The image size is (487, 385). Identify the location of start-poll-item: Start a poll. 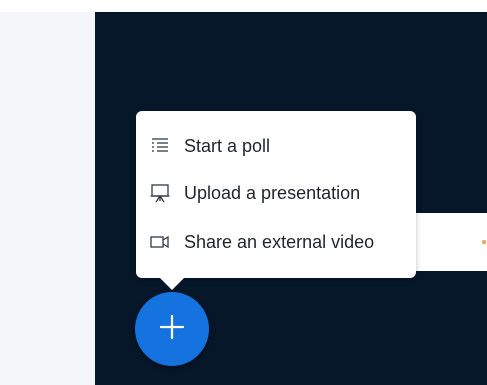
(276, 146).